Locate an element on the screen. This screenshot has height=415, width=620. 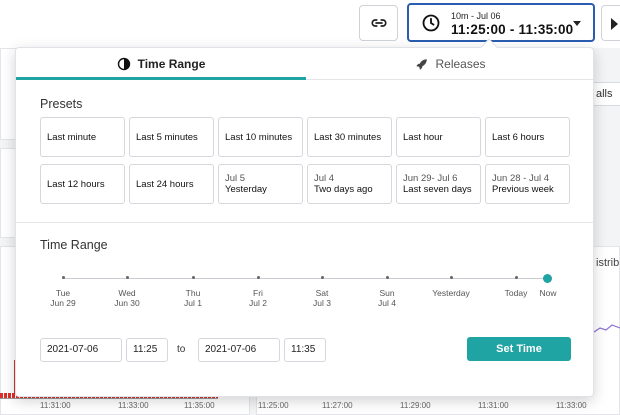
preset-label: Last hour is located at coordinates (423, 137).